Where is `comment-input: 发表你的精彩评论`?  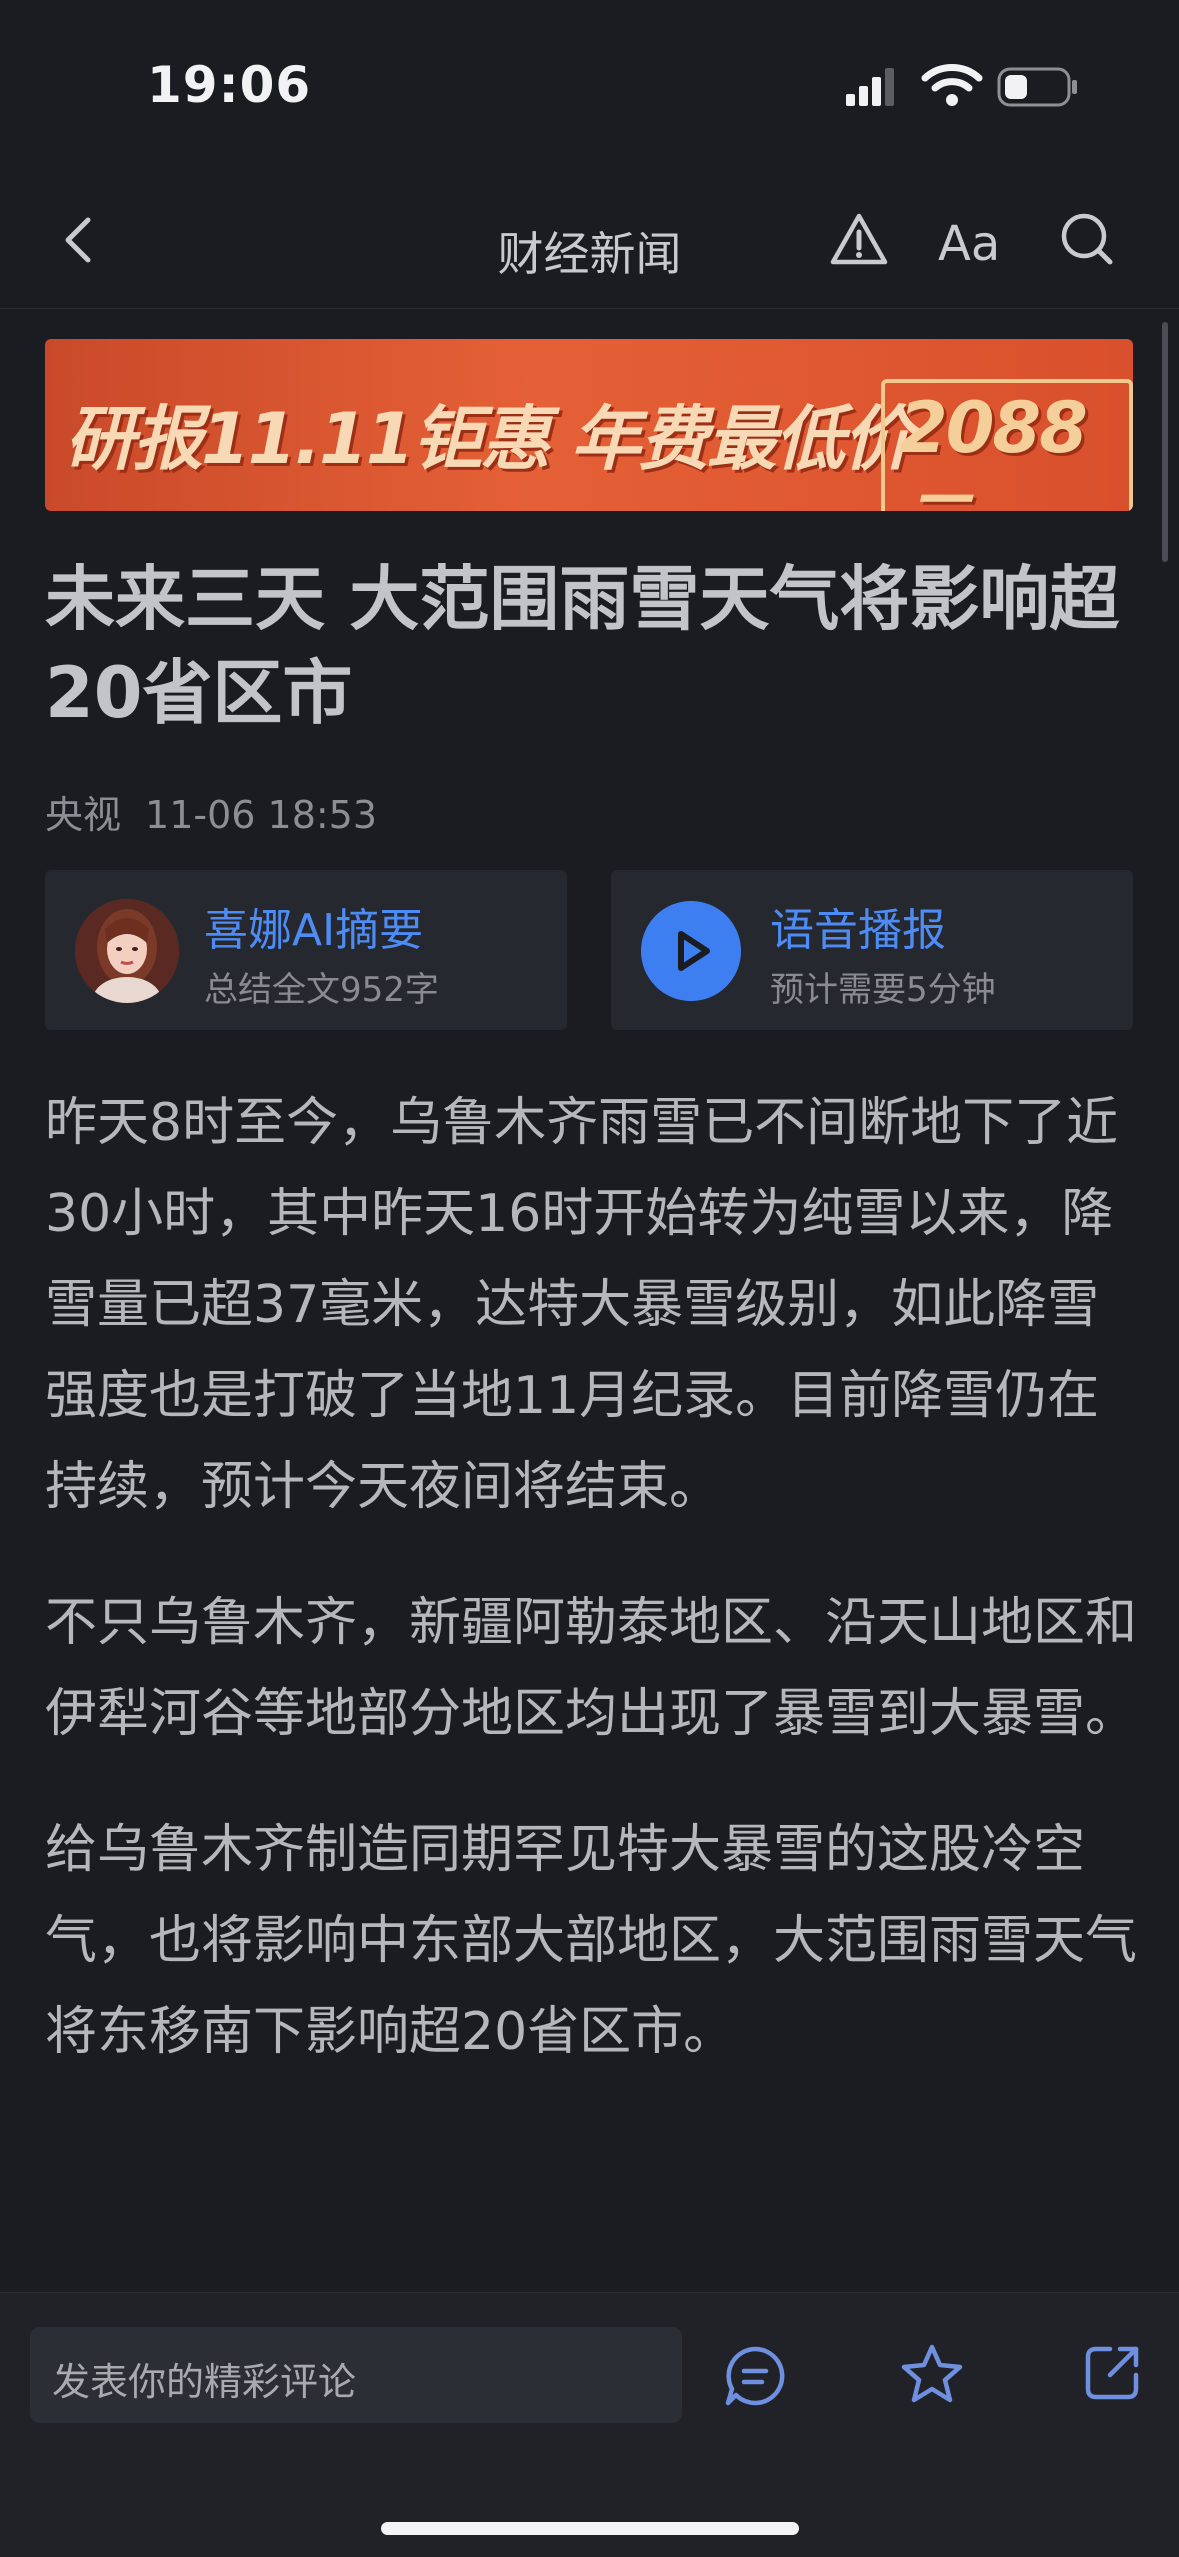 comment-input: 发表你的精彩评论 is located at coordinates (356, 2375).